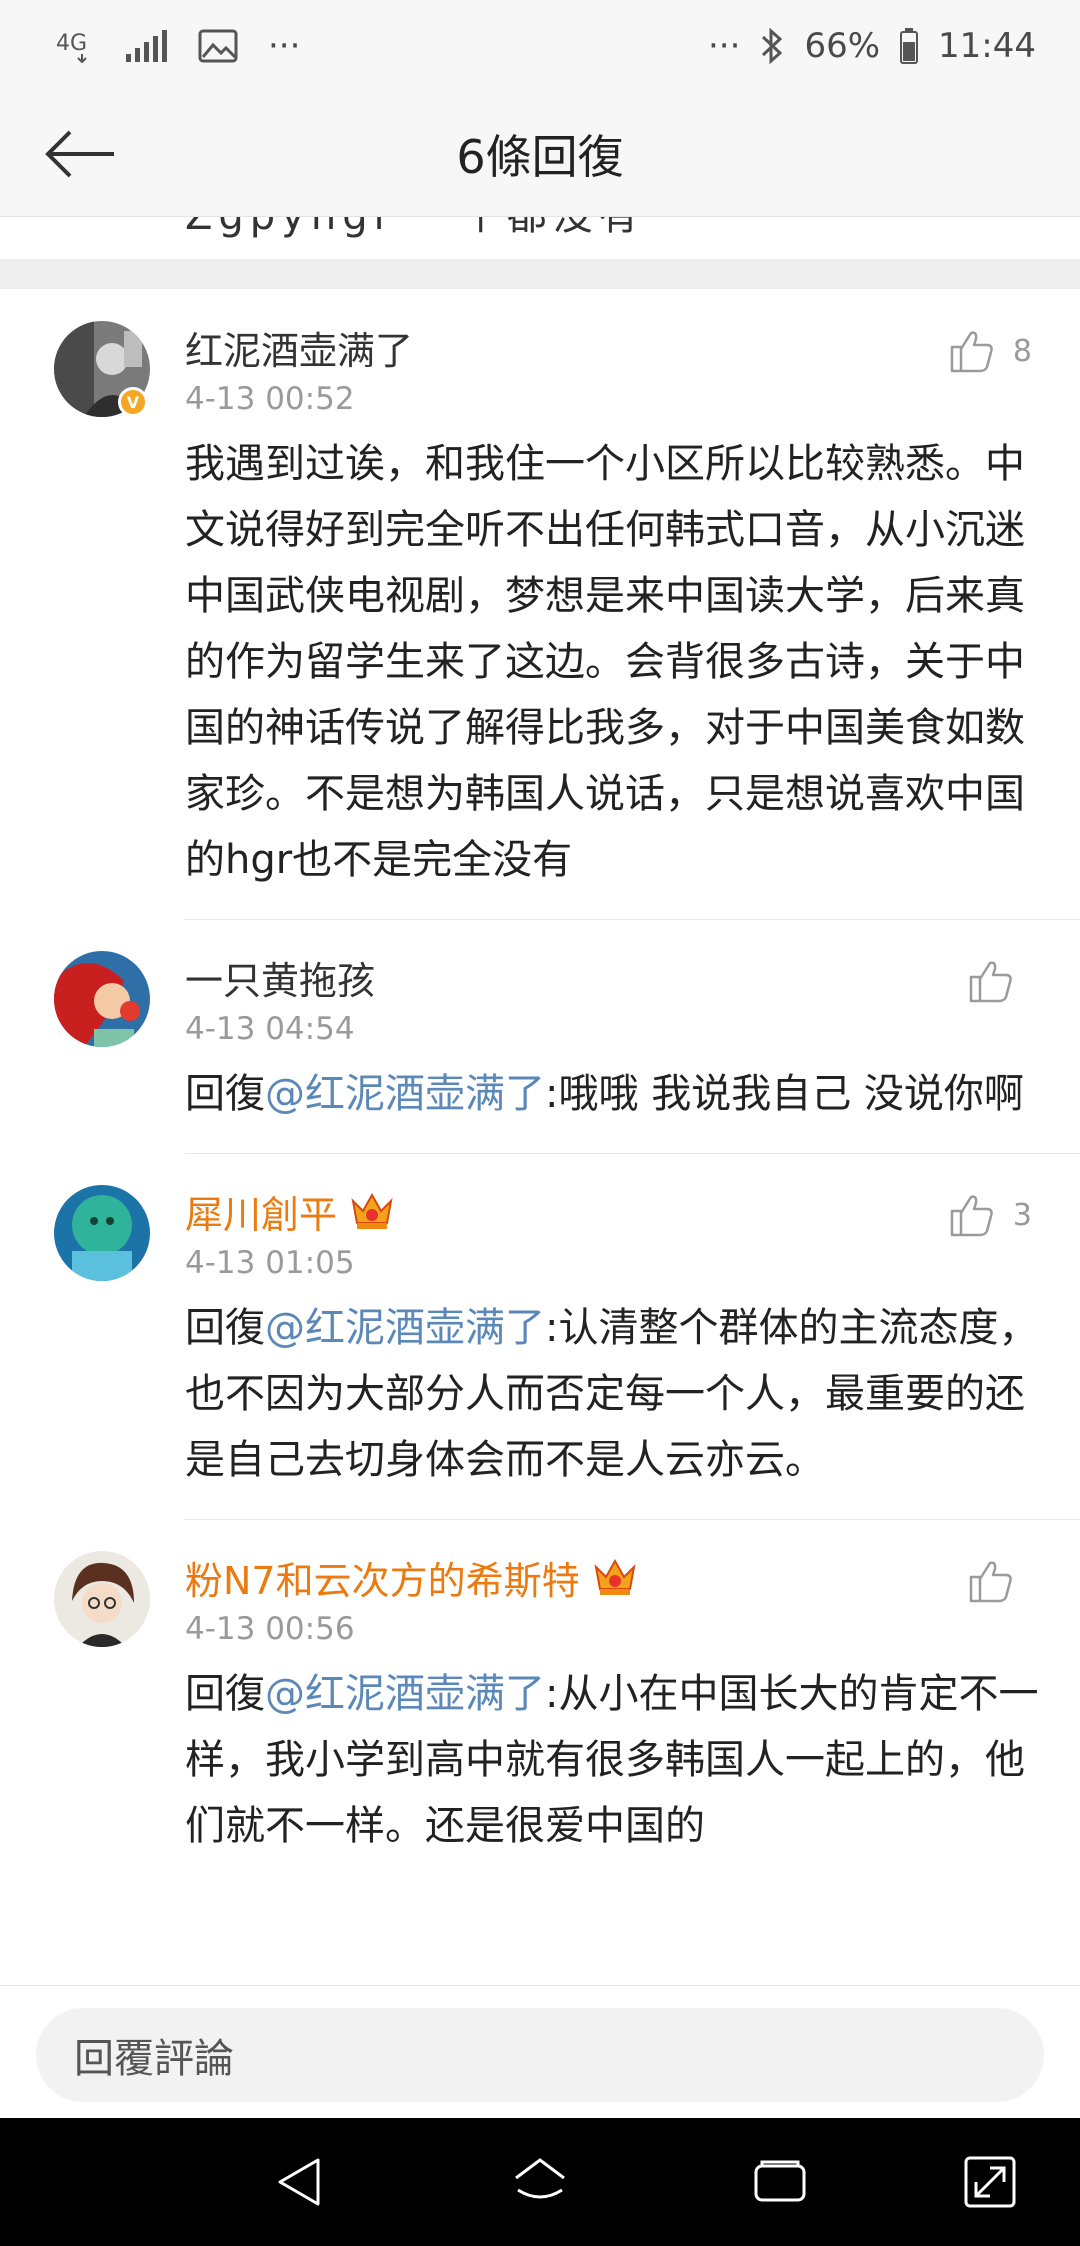 Image resolution: width=1080 pixels, height=2246 pixels. I want to click on comment-time: 4-13 00:56, so click(270, 1629).